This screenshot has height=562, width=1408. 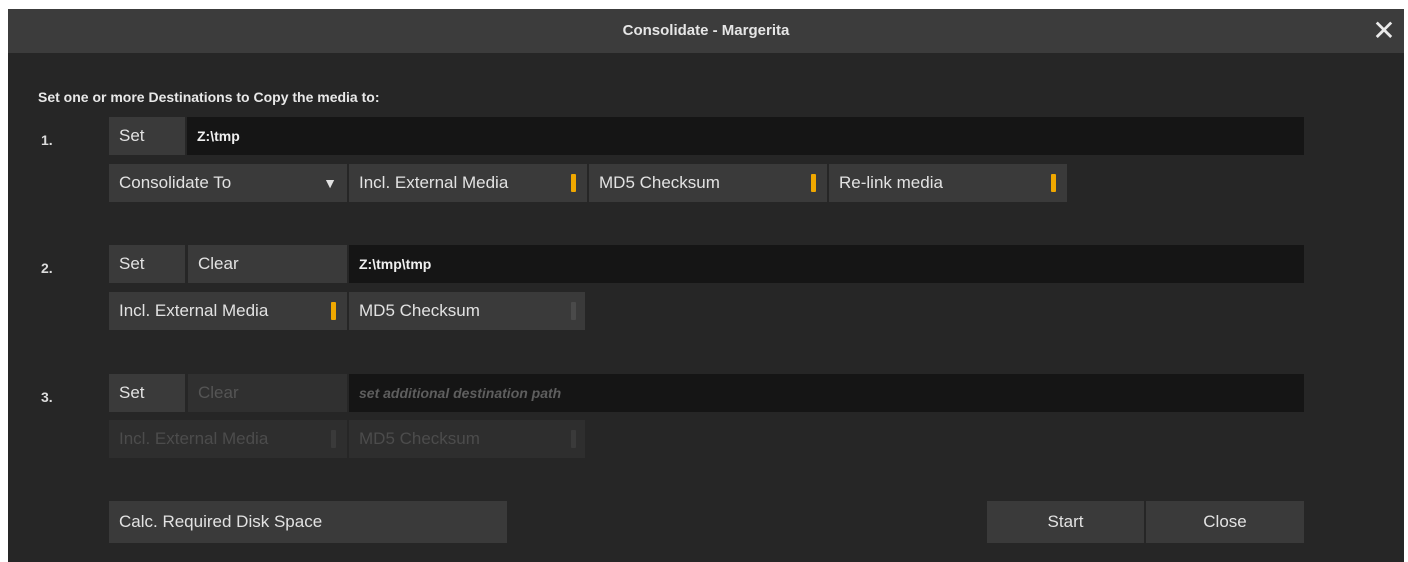 I want to click on destination-1-md5-checksum-toggle: MD5 Checksum, so click(x=708, y=183).